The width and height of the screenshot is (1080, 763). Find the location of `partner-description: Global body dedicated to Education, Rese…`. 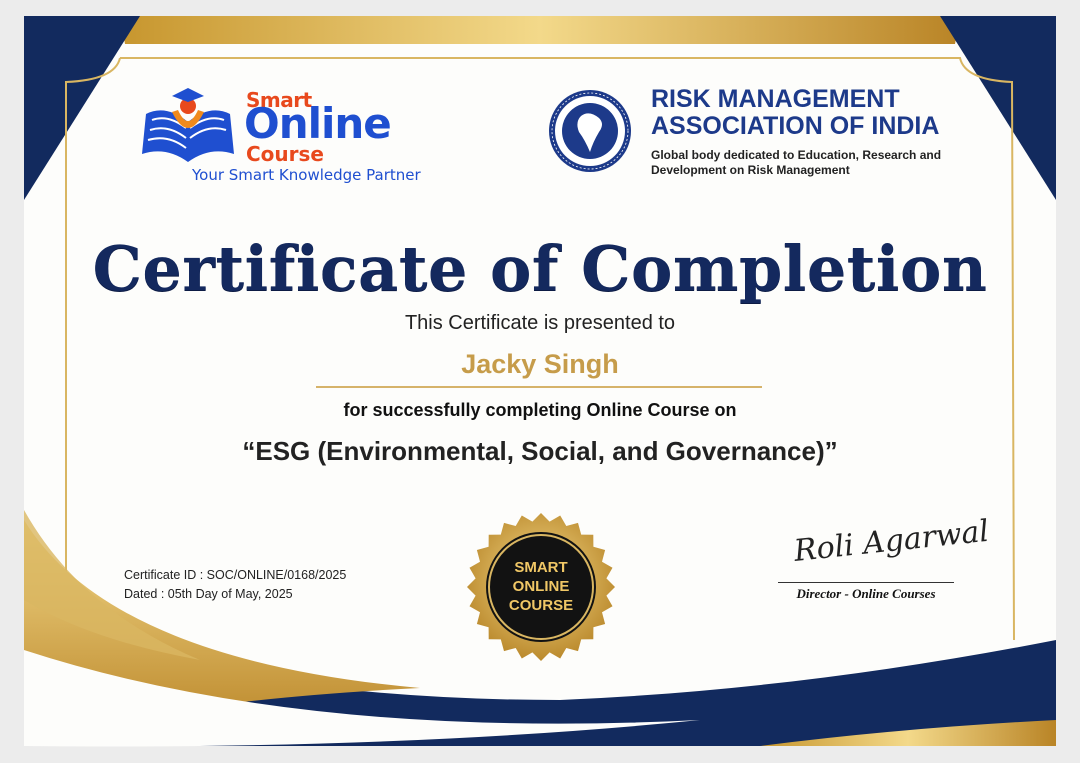

partner-description: Global body dedicated to Education, Rese… is located at coordinates (796, 162).